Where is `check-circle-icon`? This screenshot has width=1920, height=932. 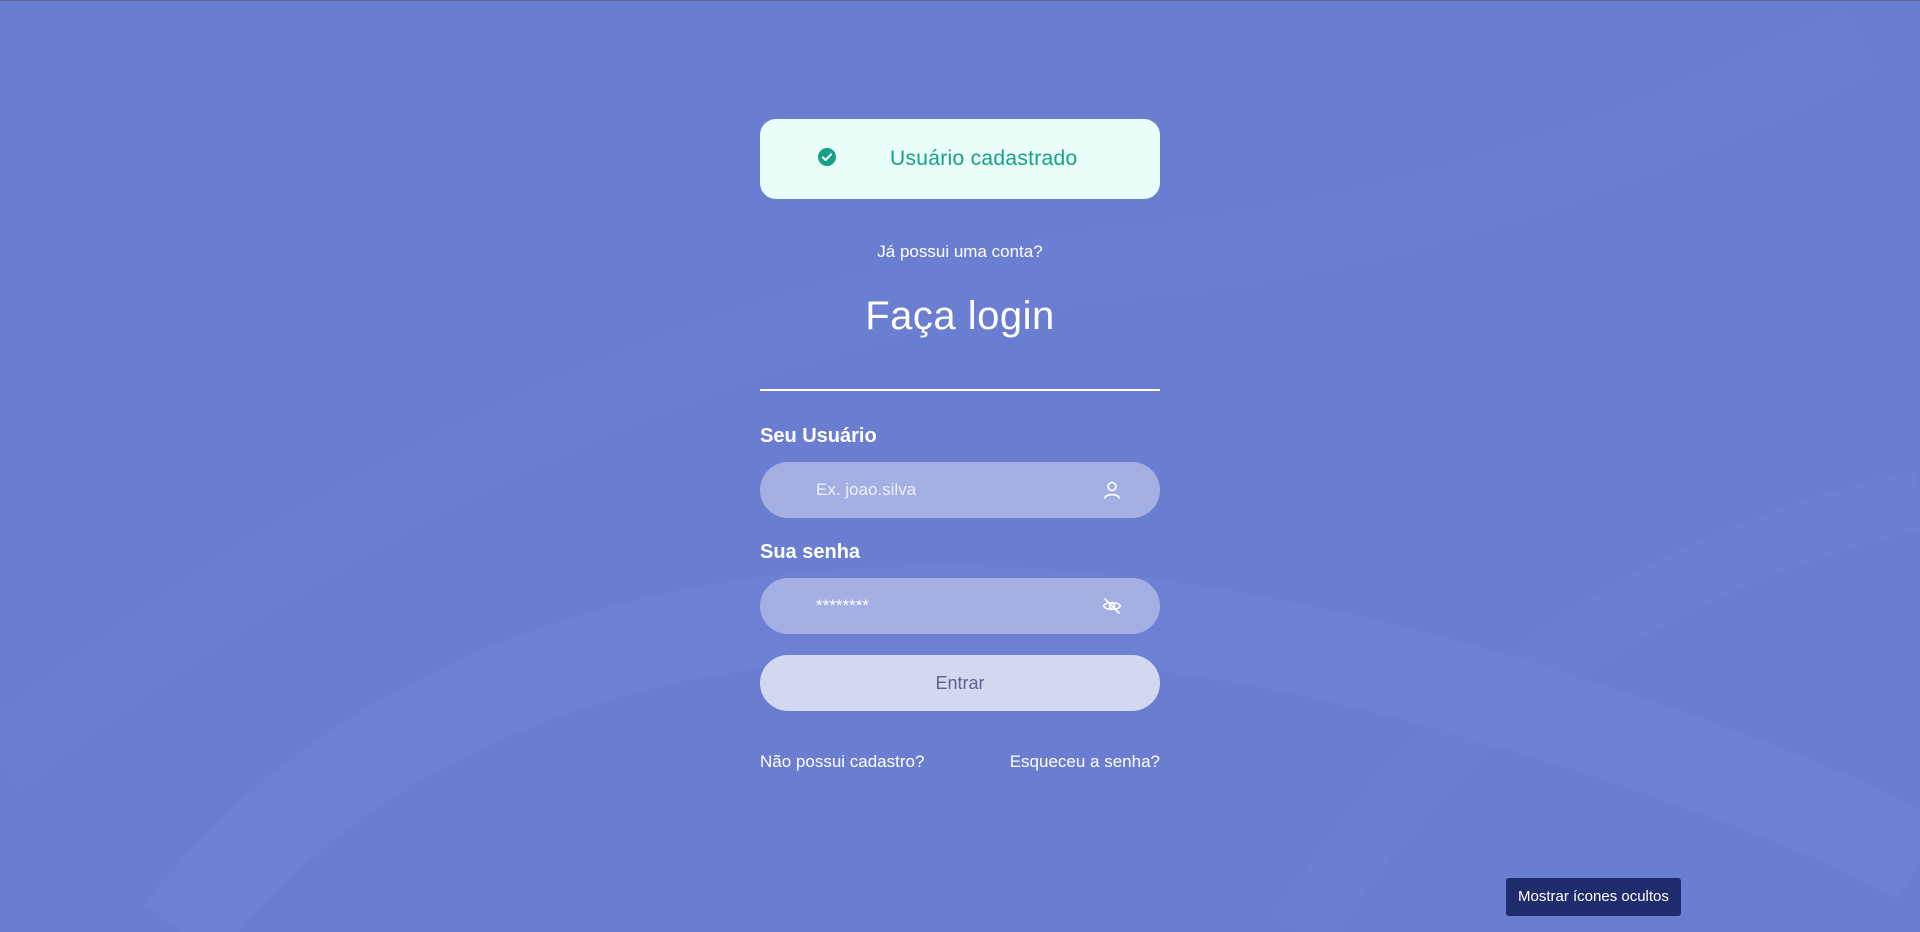
check-circle-icon is located at coordinates (827, 157).